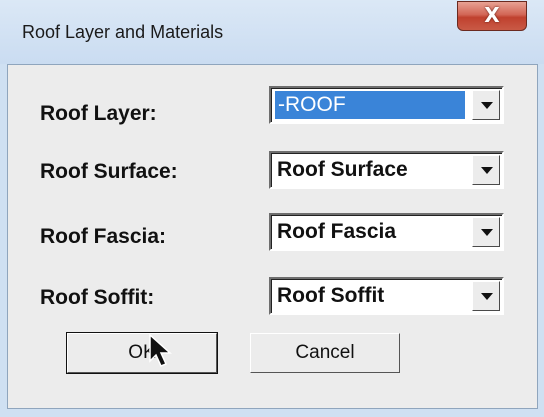 The width and height of the screenshot is (544, 417). I want to click on roof-surface-label: Roof Surface:, so click(109, 171).